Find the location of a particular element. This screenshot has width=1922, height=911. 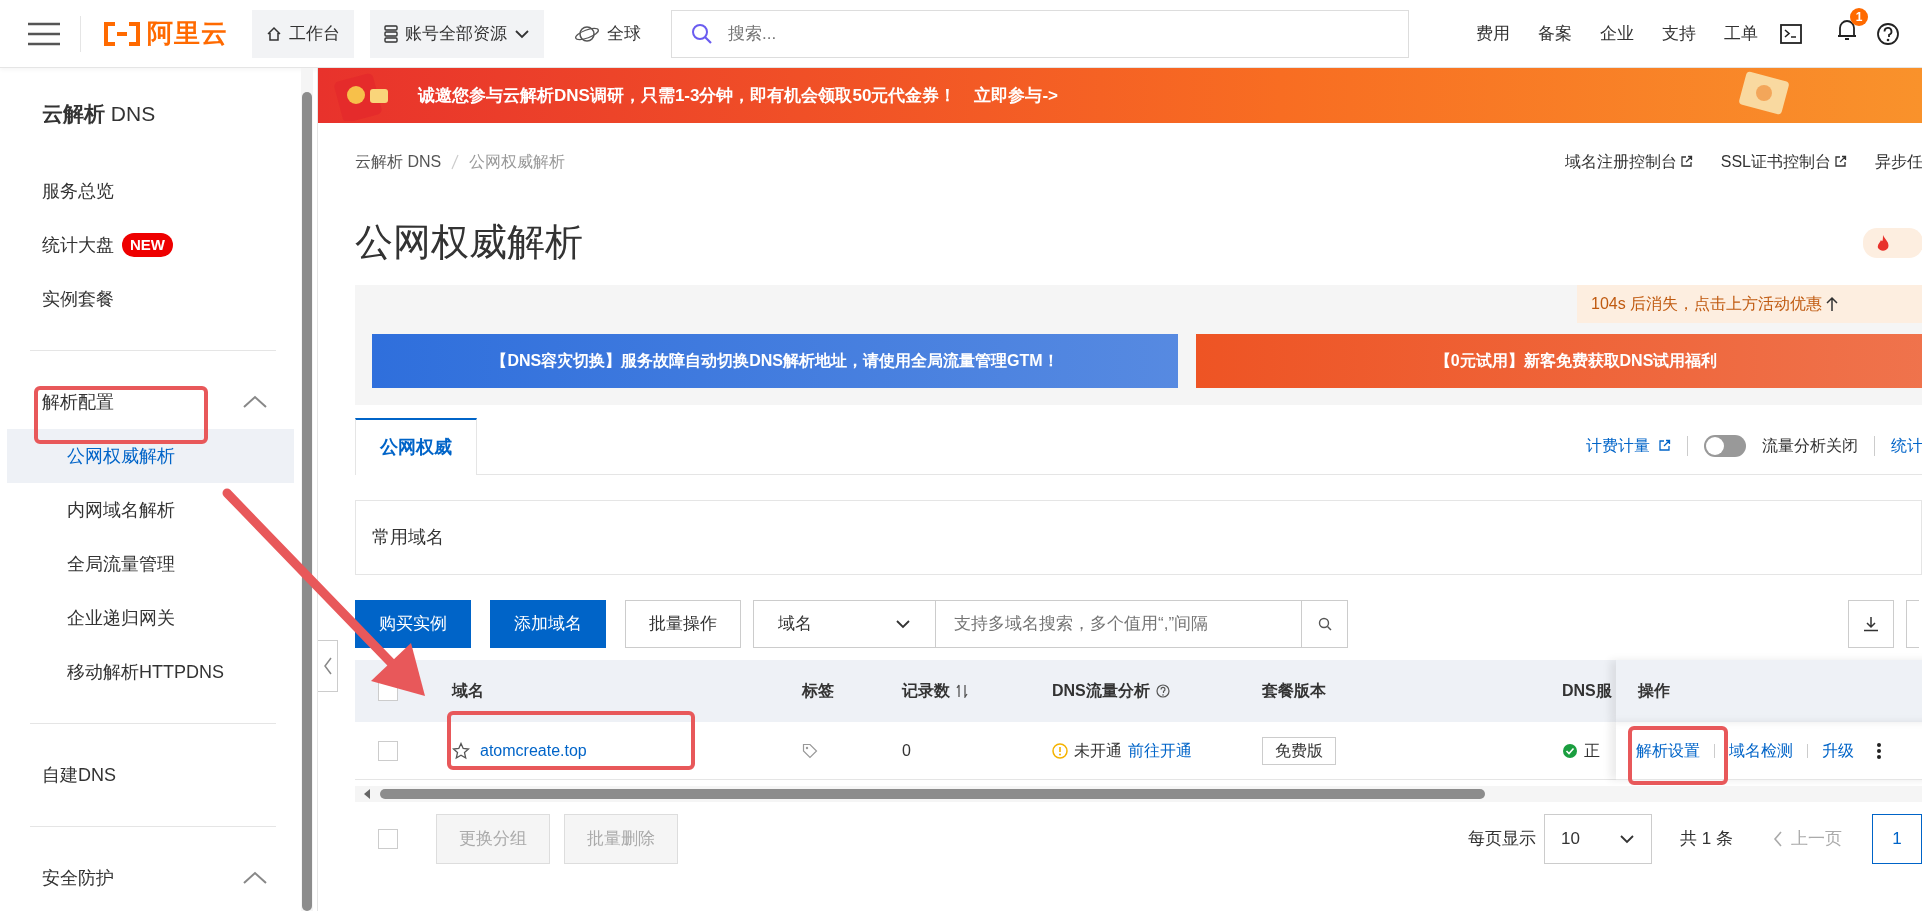

column-title: 标签 is located at coordinates (818, 691).